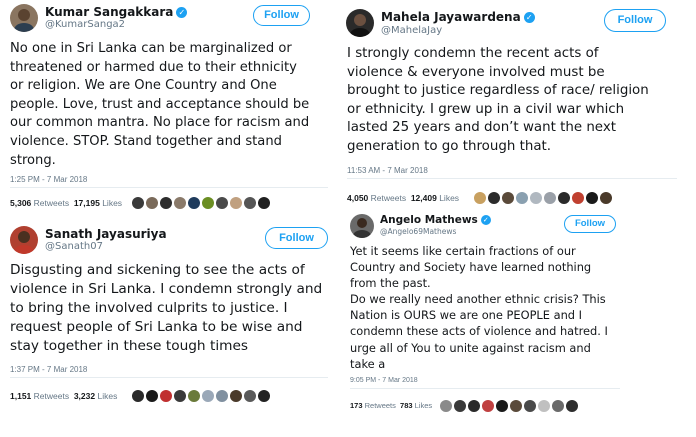 This screenshot has width=696, height=437. Describe the element at coordinates (20, 396) in the screenshot. I see `retweets-count: 1,151` at that location.